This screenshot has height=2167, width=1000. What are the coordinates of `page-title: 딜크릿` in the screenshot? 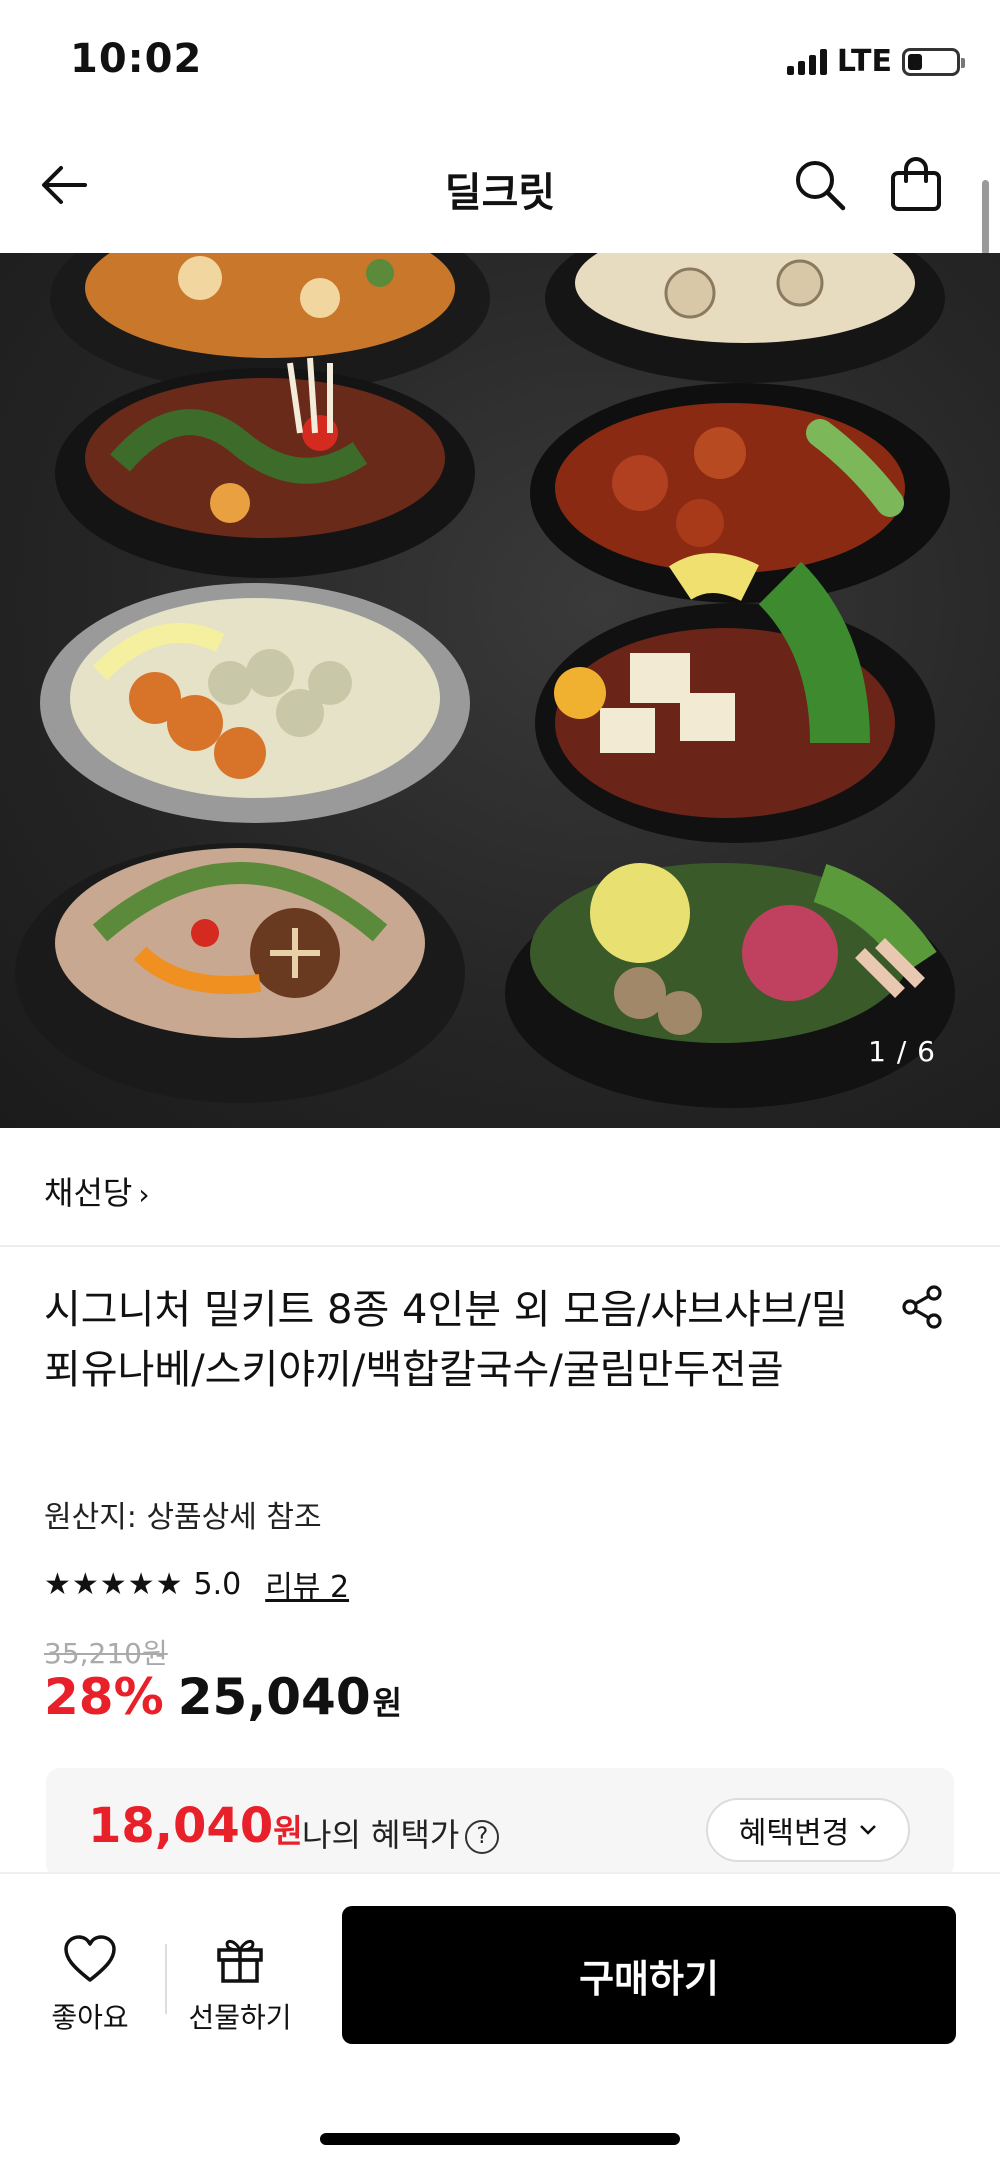 It's located at (500, 193).